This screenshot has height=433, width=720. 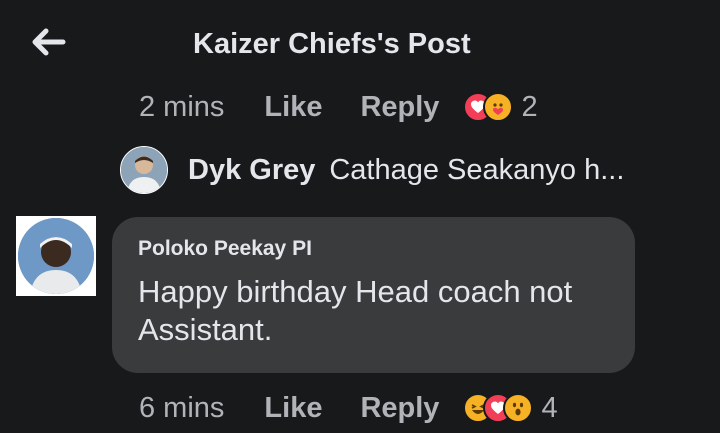 I want to click on care-reaction-icon, so click(x=498, y=107).